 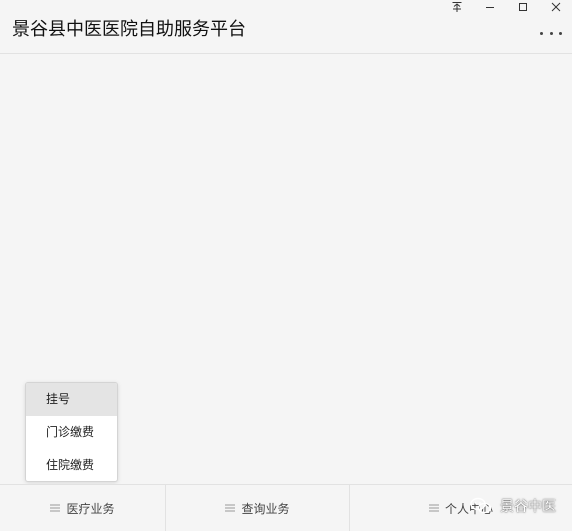 I want to click on menu-item-inpatient-payment: 住院缴费, so click(x=71, y=465).